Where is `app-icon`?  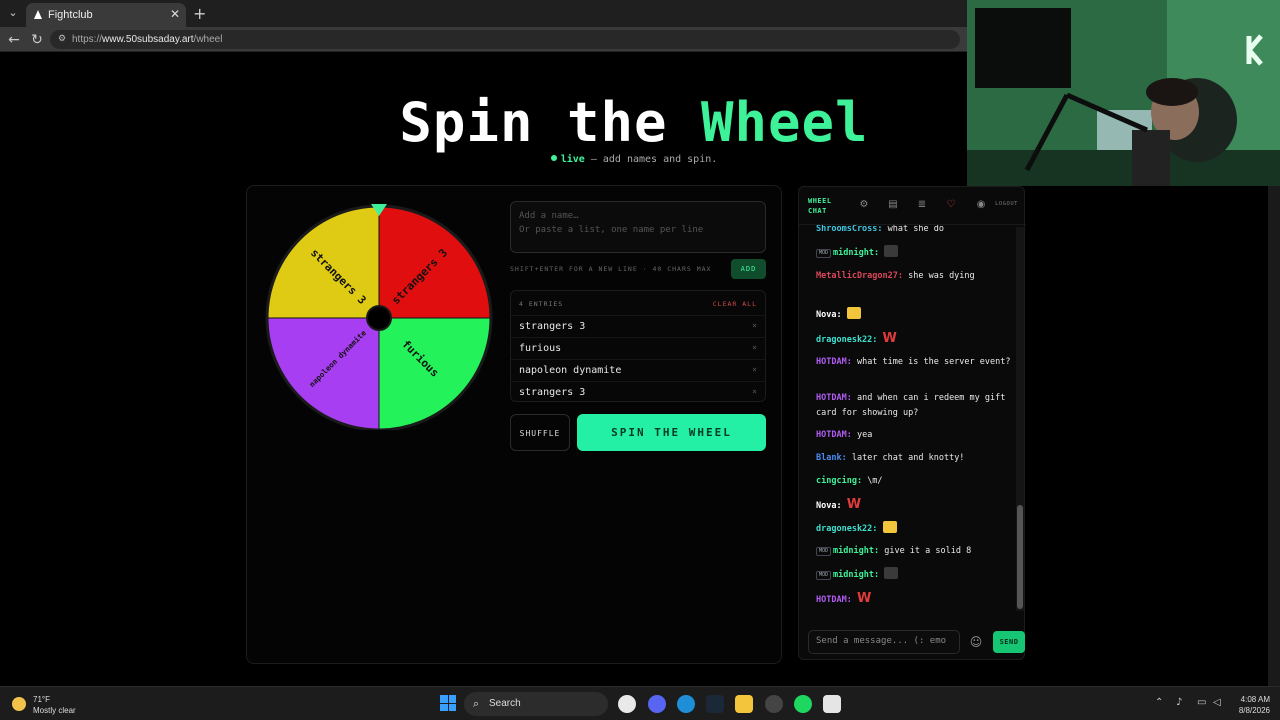
app-icon is located at coordinates (832, 704).